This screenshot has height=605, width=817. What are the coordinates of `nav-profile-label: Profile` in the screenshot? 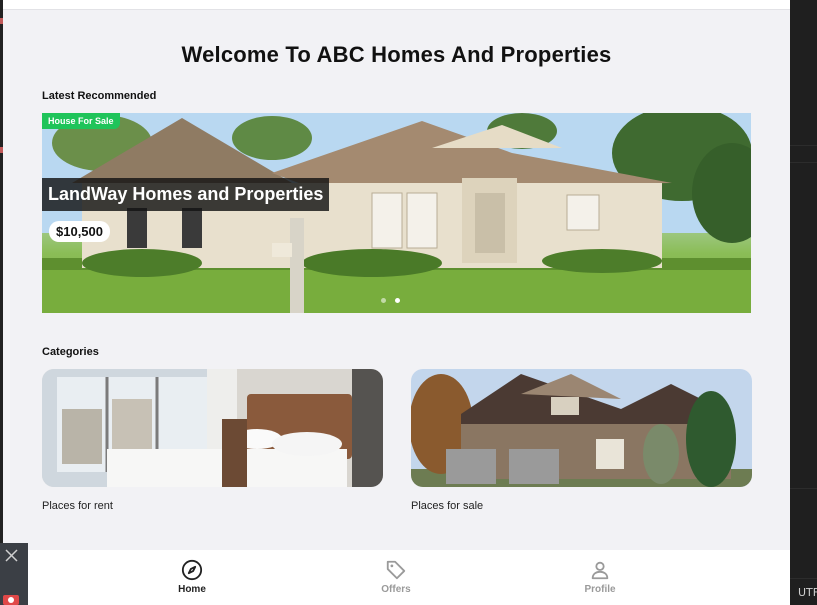 It's located at (600, 589).